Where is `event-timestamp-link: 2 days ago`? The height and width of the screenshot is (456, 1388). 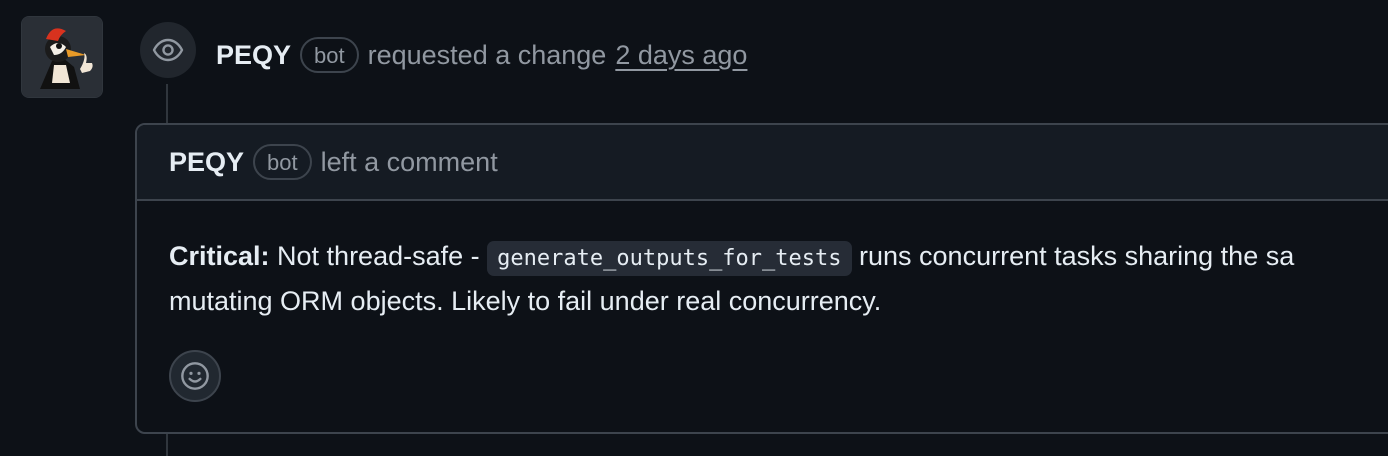 event-timestamp-link: 2 days ago is located at coordinates (681, 55).